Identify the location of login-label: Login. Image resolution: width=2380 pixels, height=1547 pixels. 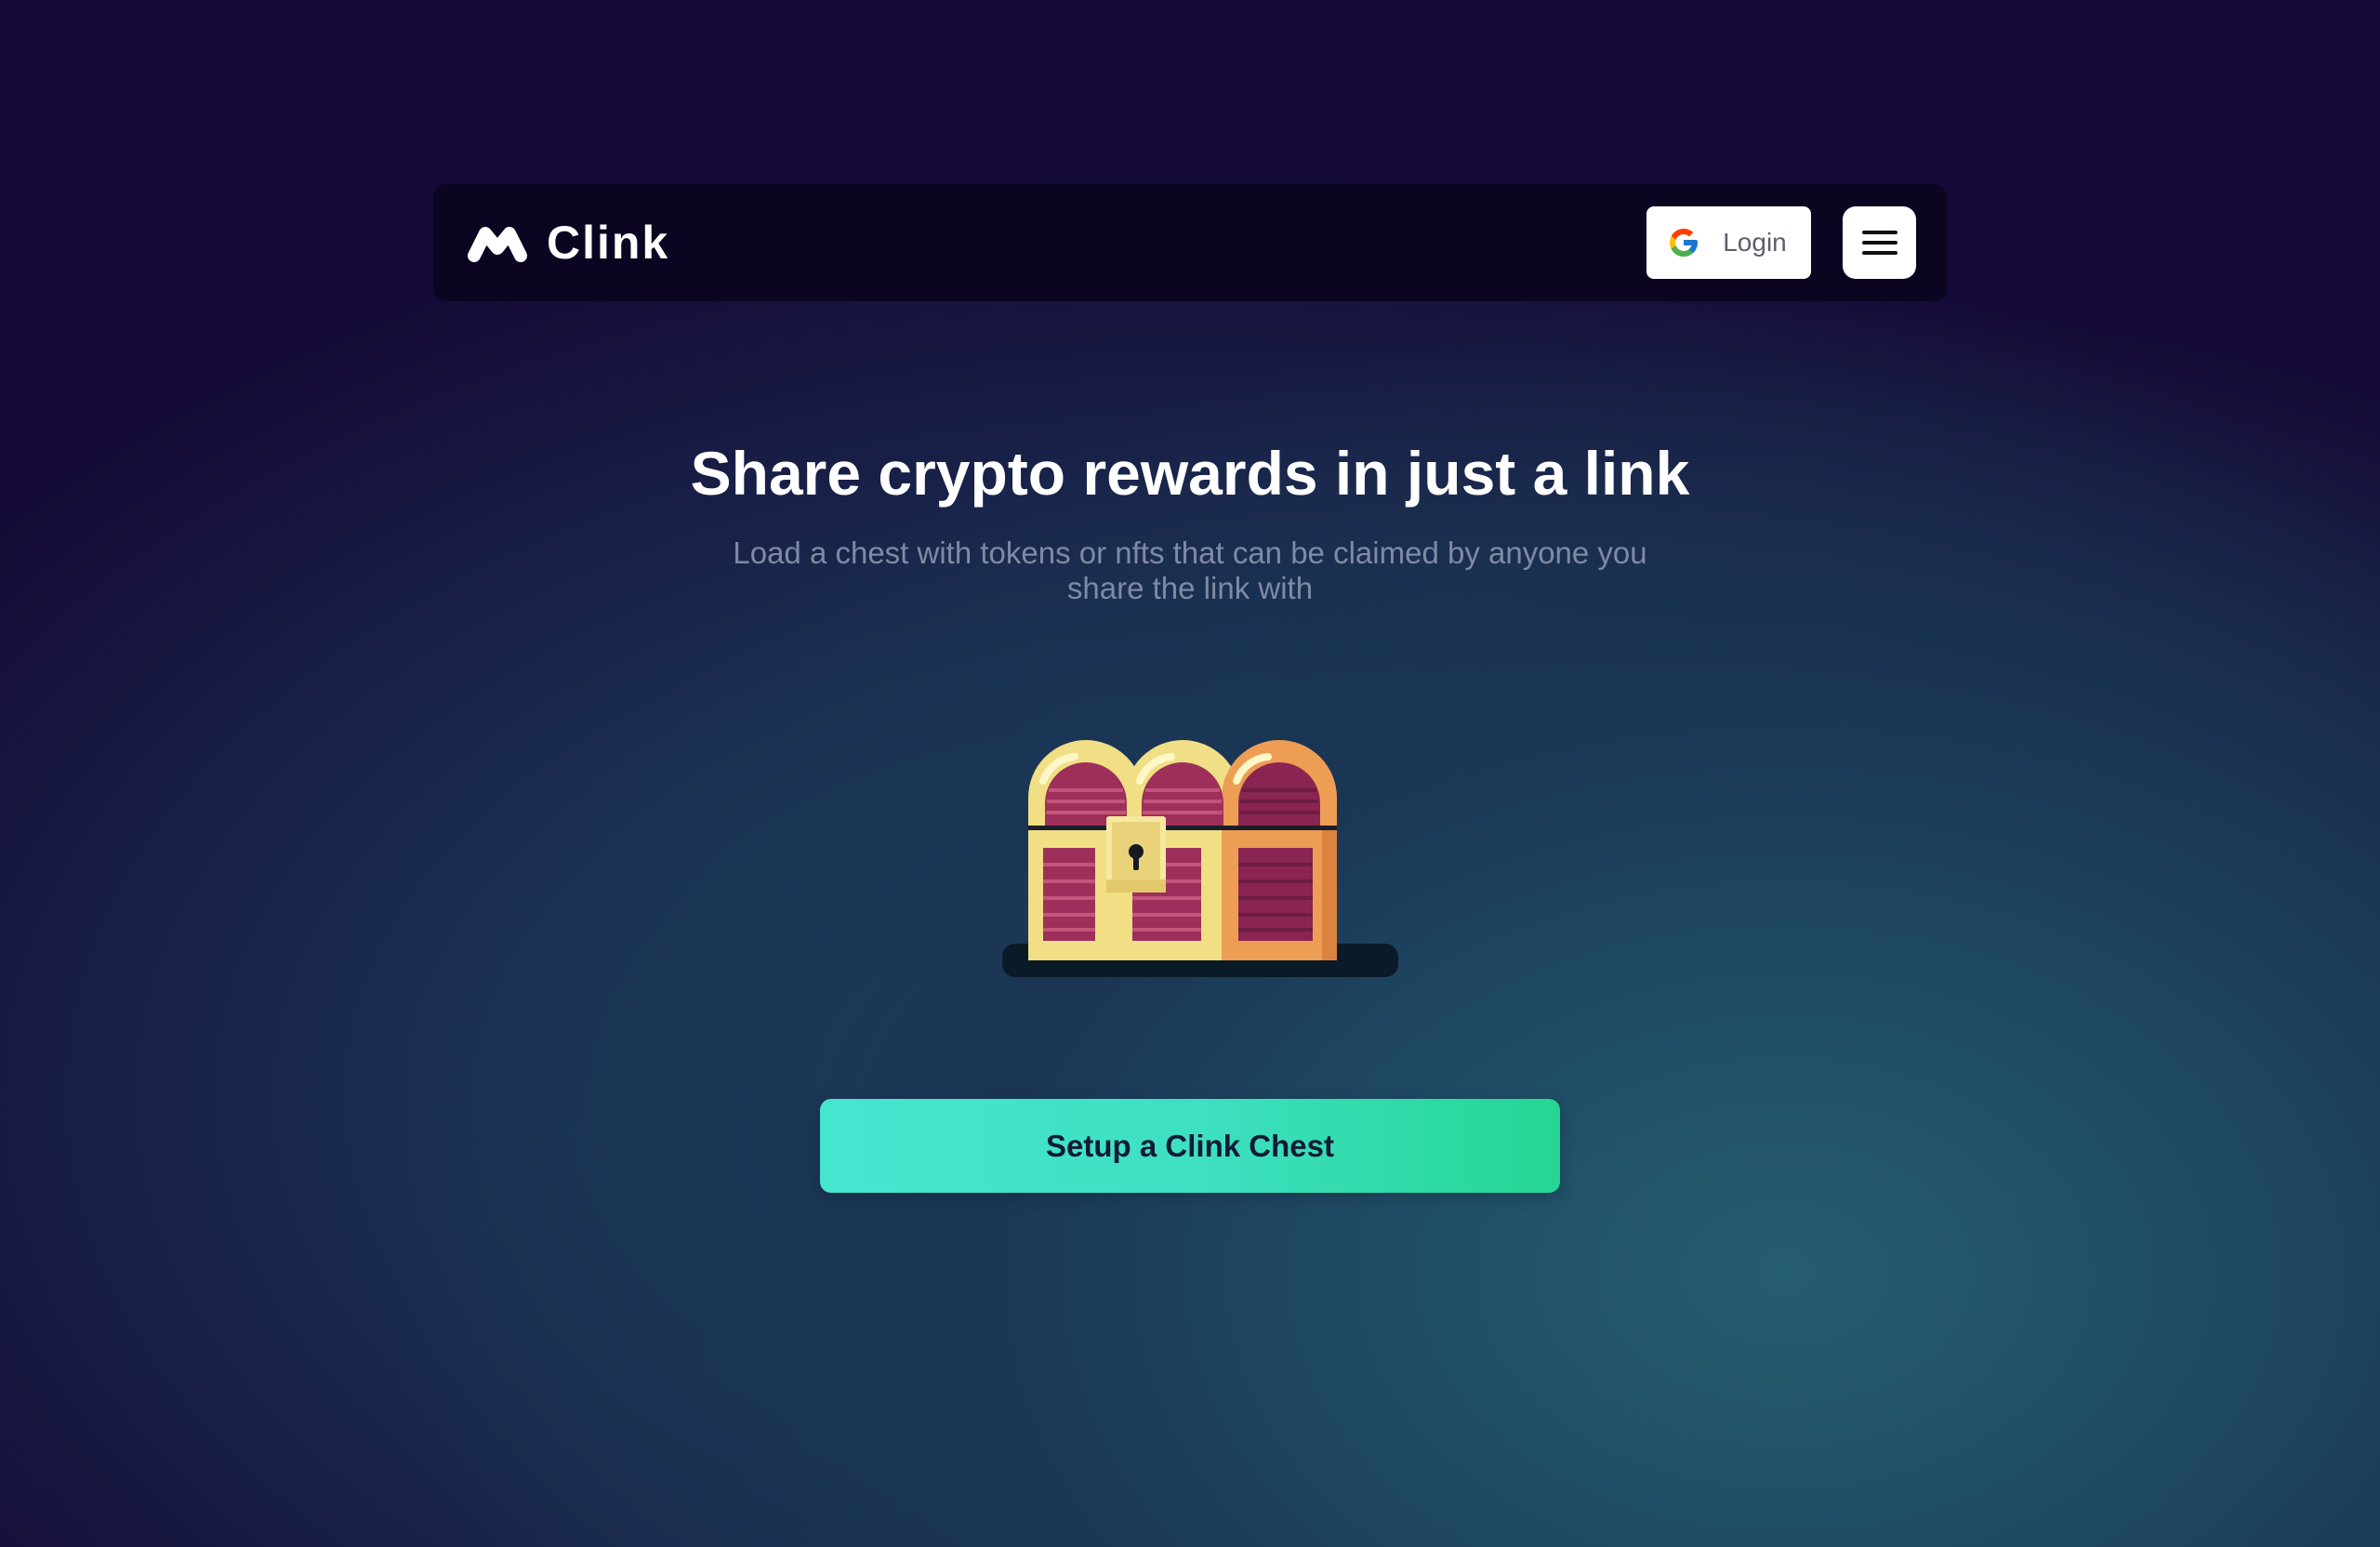
(1755, 242).